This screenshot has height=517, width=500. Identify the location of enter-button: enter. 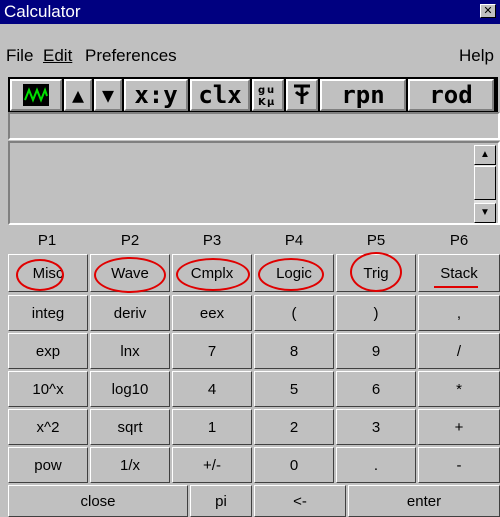
(424, 501).